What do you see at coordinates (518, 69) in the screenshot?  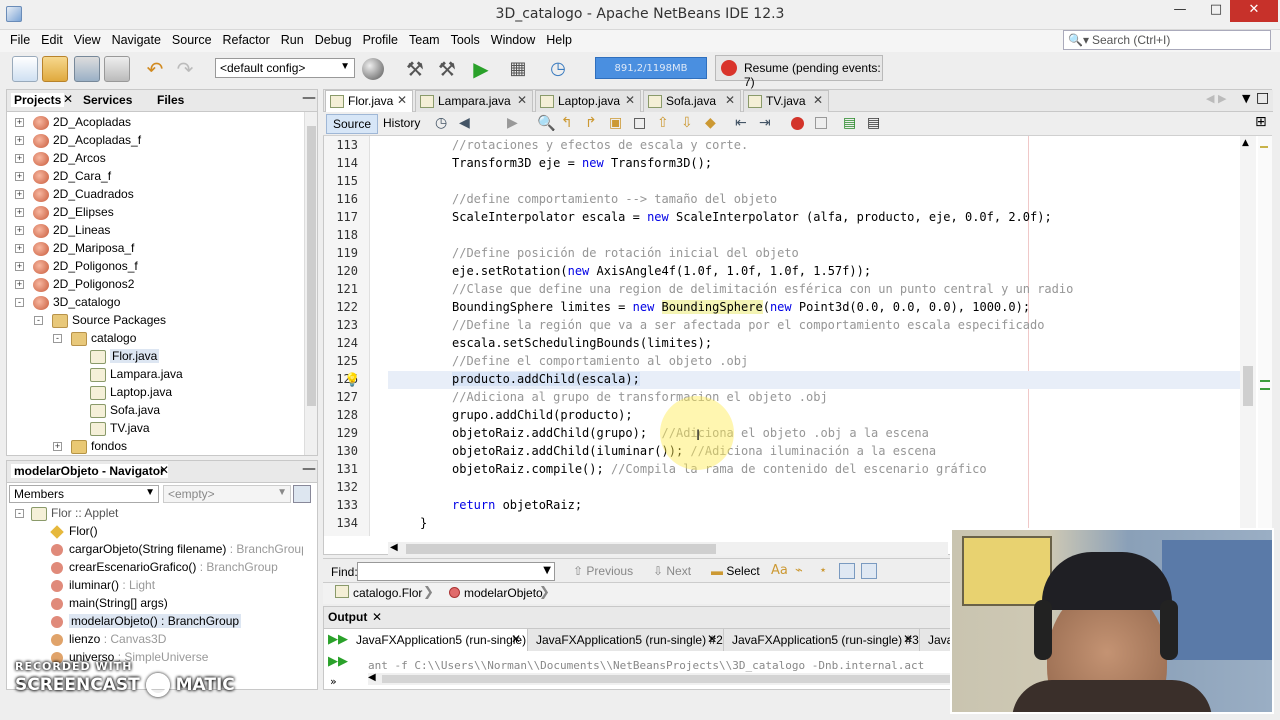 I see `debug-icon: ▦` at bounding box center [518, 69].